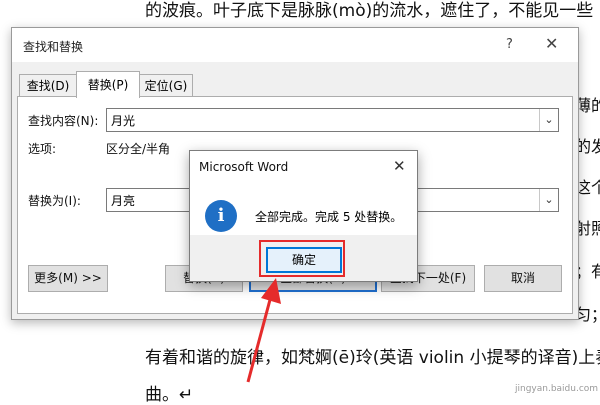 This screenshot has height=405, width=600. Describe the element at coordinates (557, 389) in the screenshot. I see `watermark: jingyan.baidu.com` at that location.